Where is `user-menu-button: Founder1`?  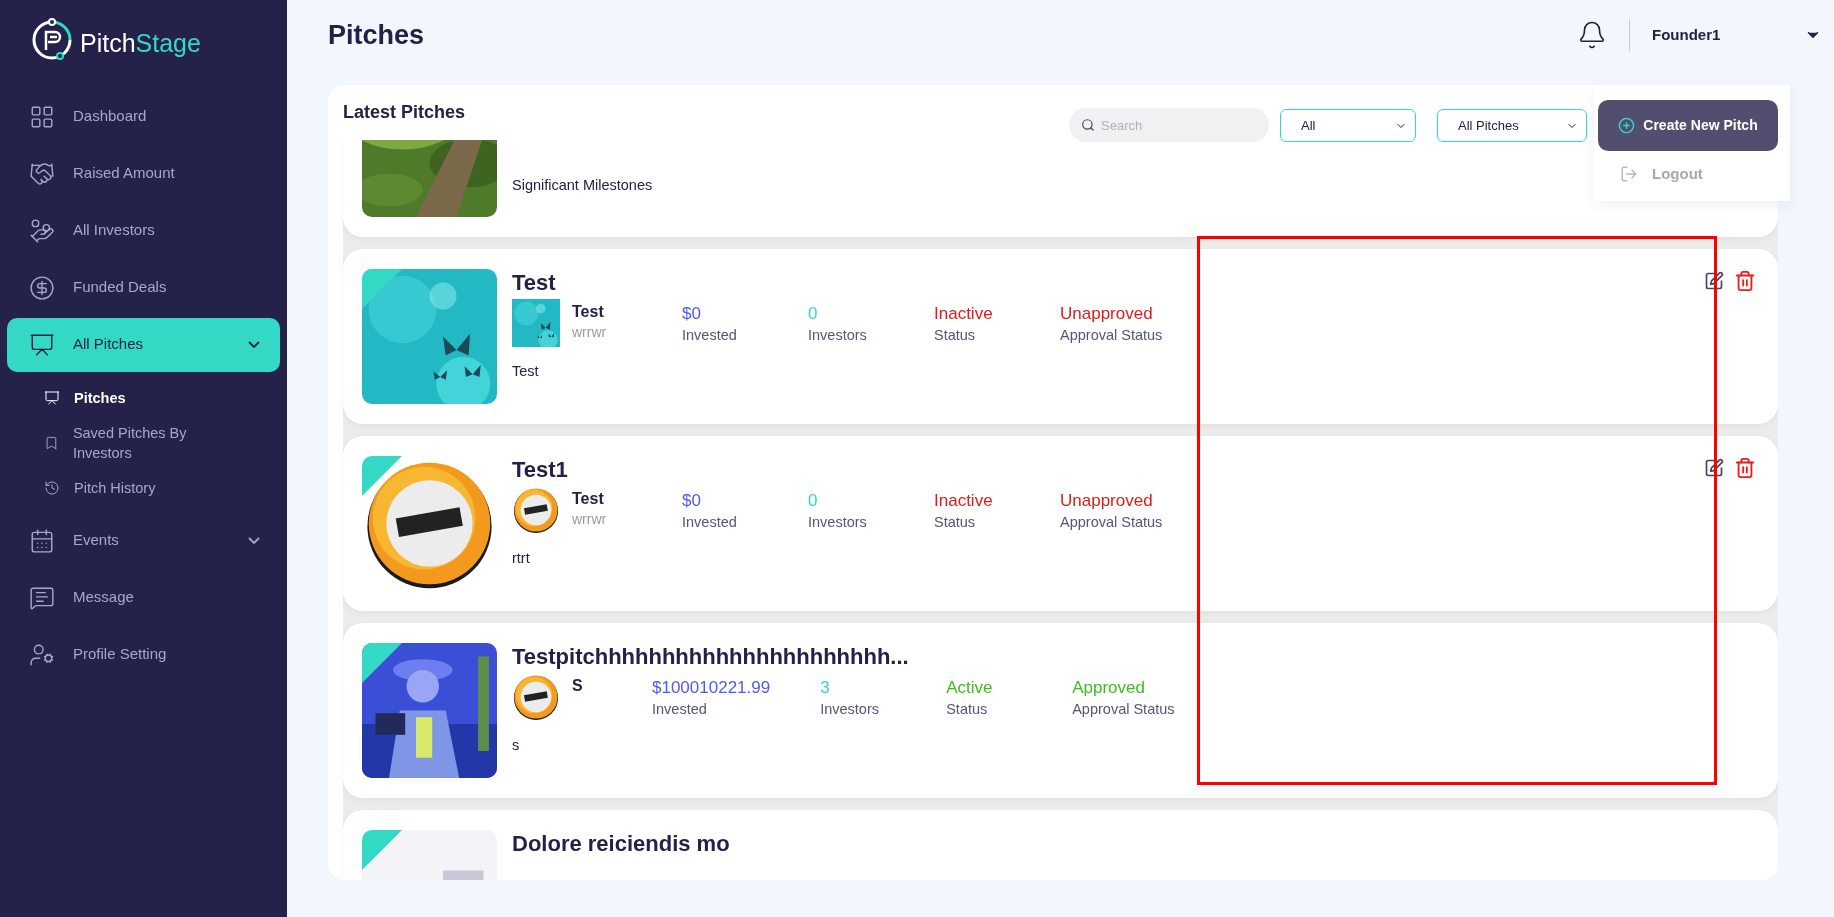 user-menu-button: Founder1 is located at coordinates (1737, 35).